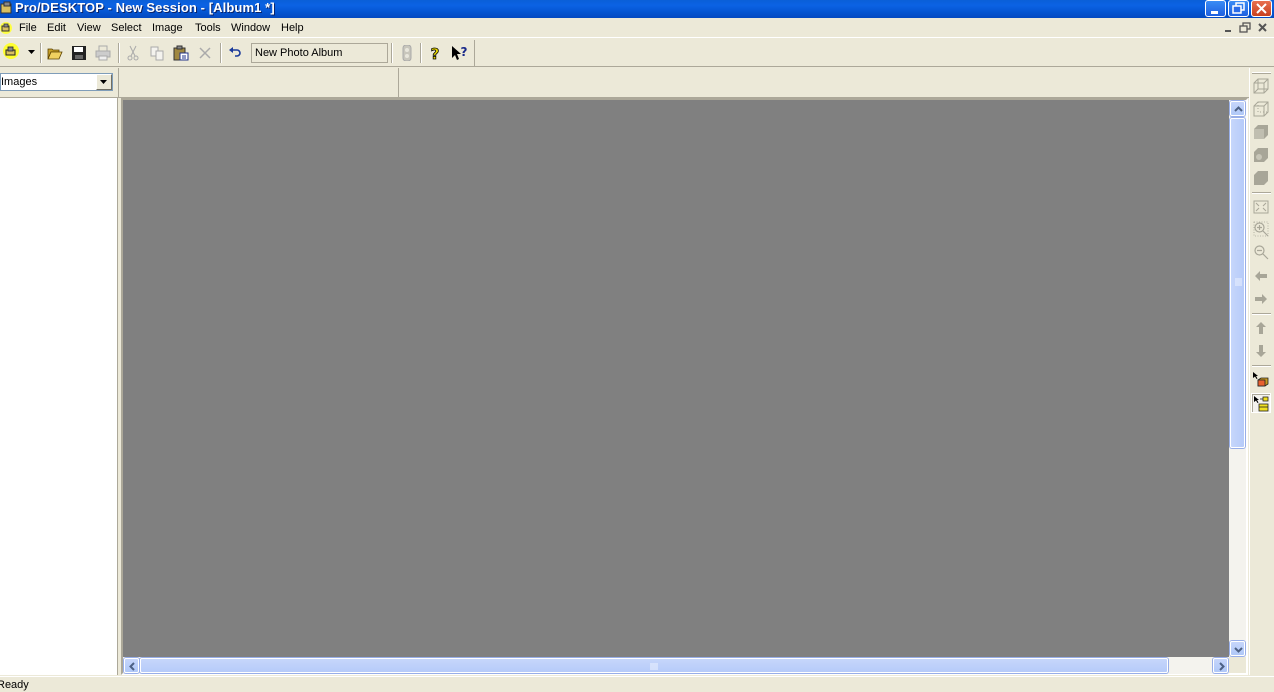 This screenshot has height=692, width=1274. I want to click on mdi-restore-icon, so click(1245, 28).